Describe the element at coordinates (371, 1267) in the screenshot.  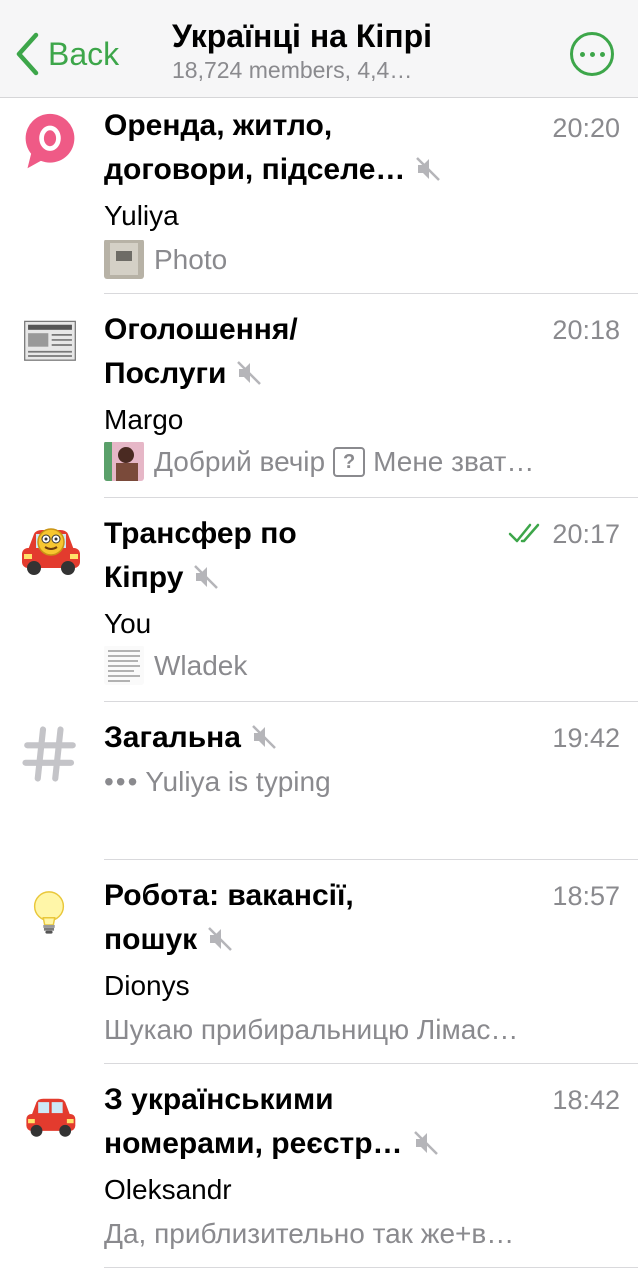
I see `row-divider` at that location.